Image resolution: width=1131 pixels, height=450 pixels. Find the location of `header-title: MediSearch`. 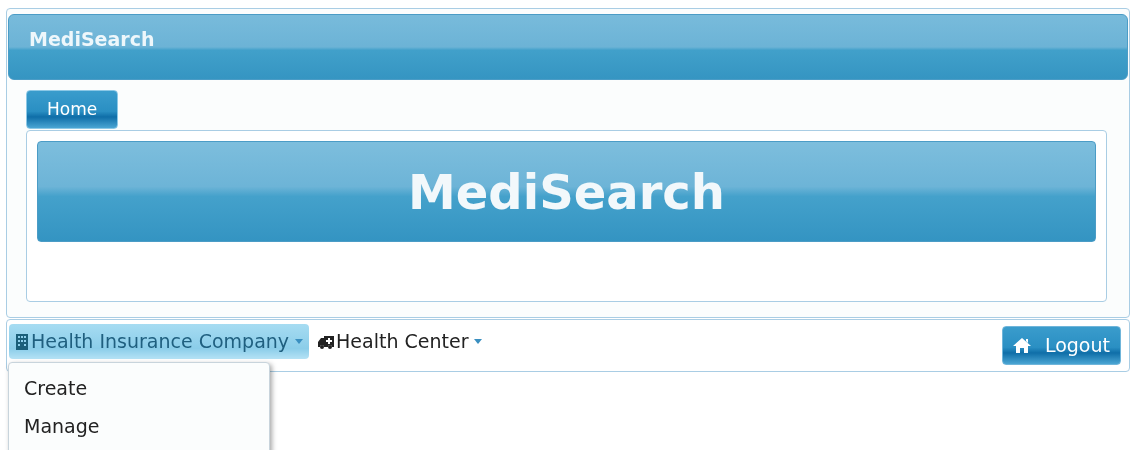

header-title: MediSearch is located at coordinates (92, 39).